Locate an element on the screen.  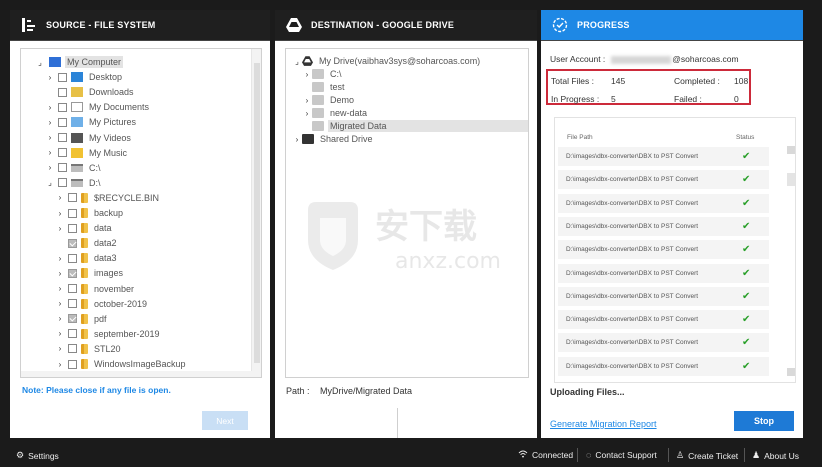
tree-item: › pdf is located at coordinates (82, 319).